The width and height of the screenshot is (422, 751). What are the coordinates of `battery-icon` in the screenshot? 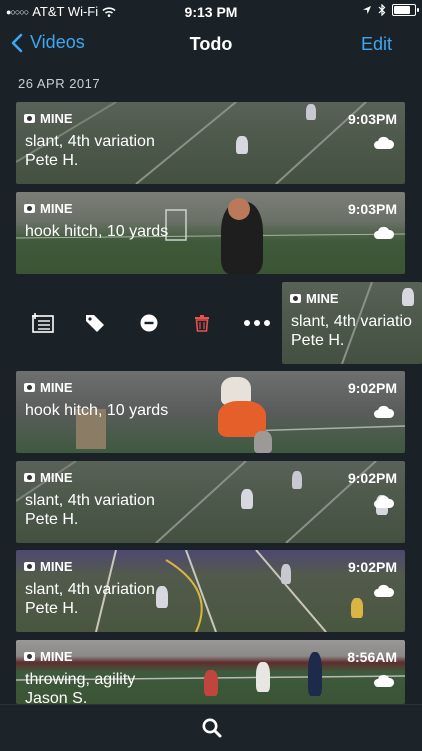 It's located at (405, 10).